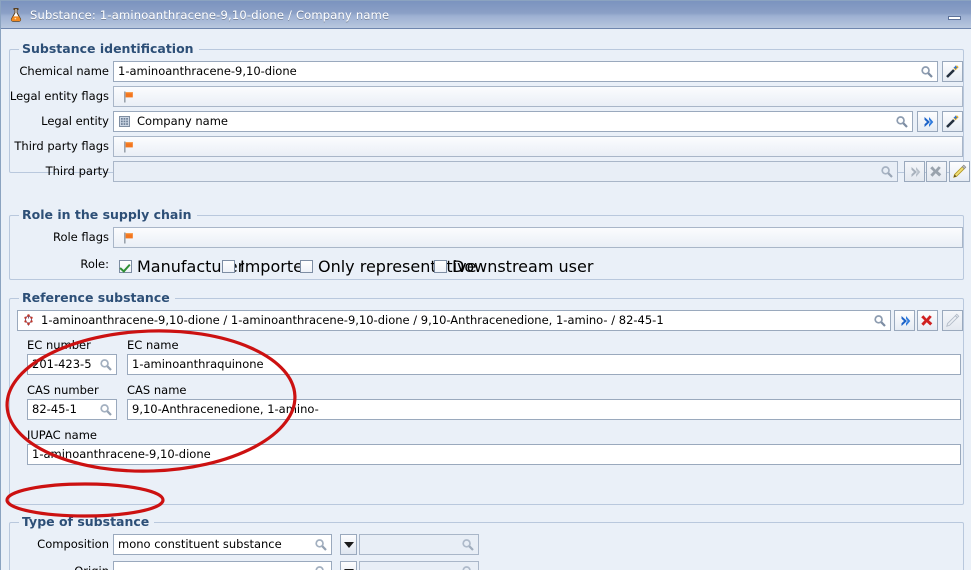  I want to click on reference-substance-delete-button, so click(927, 320).